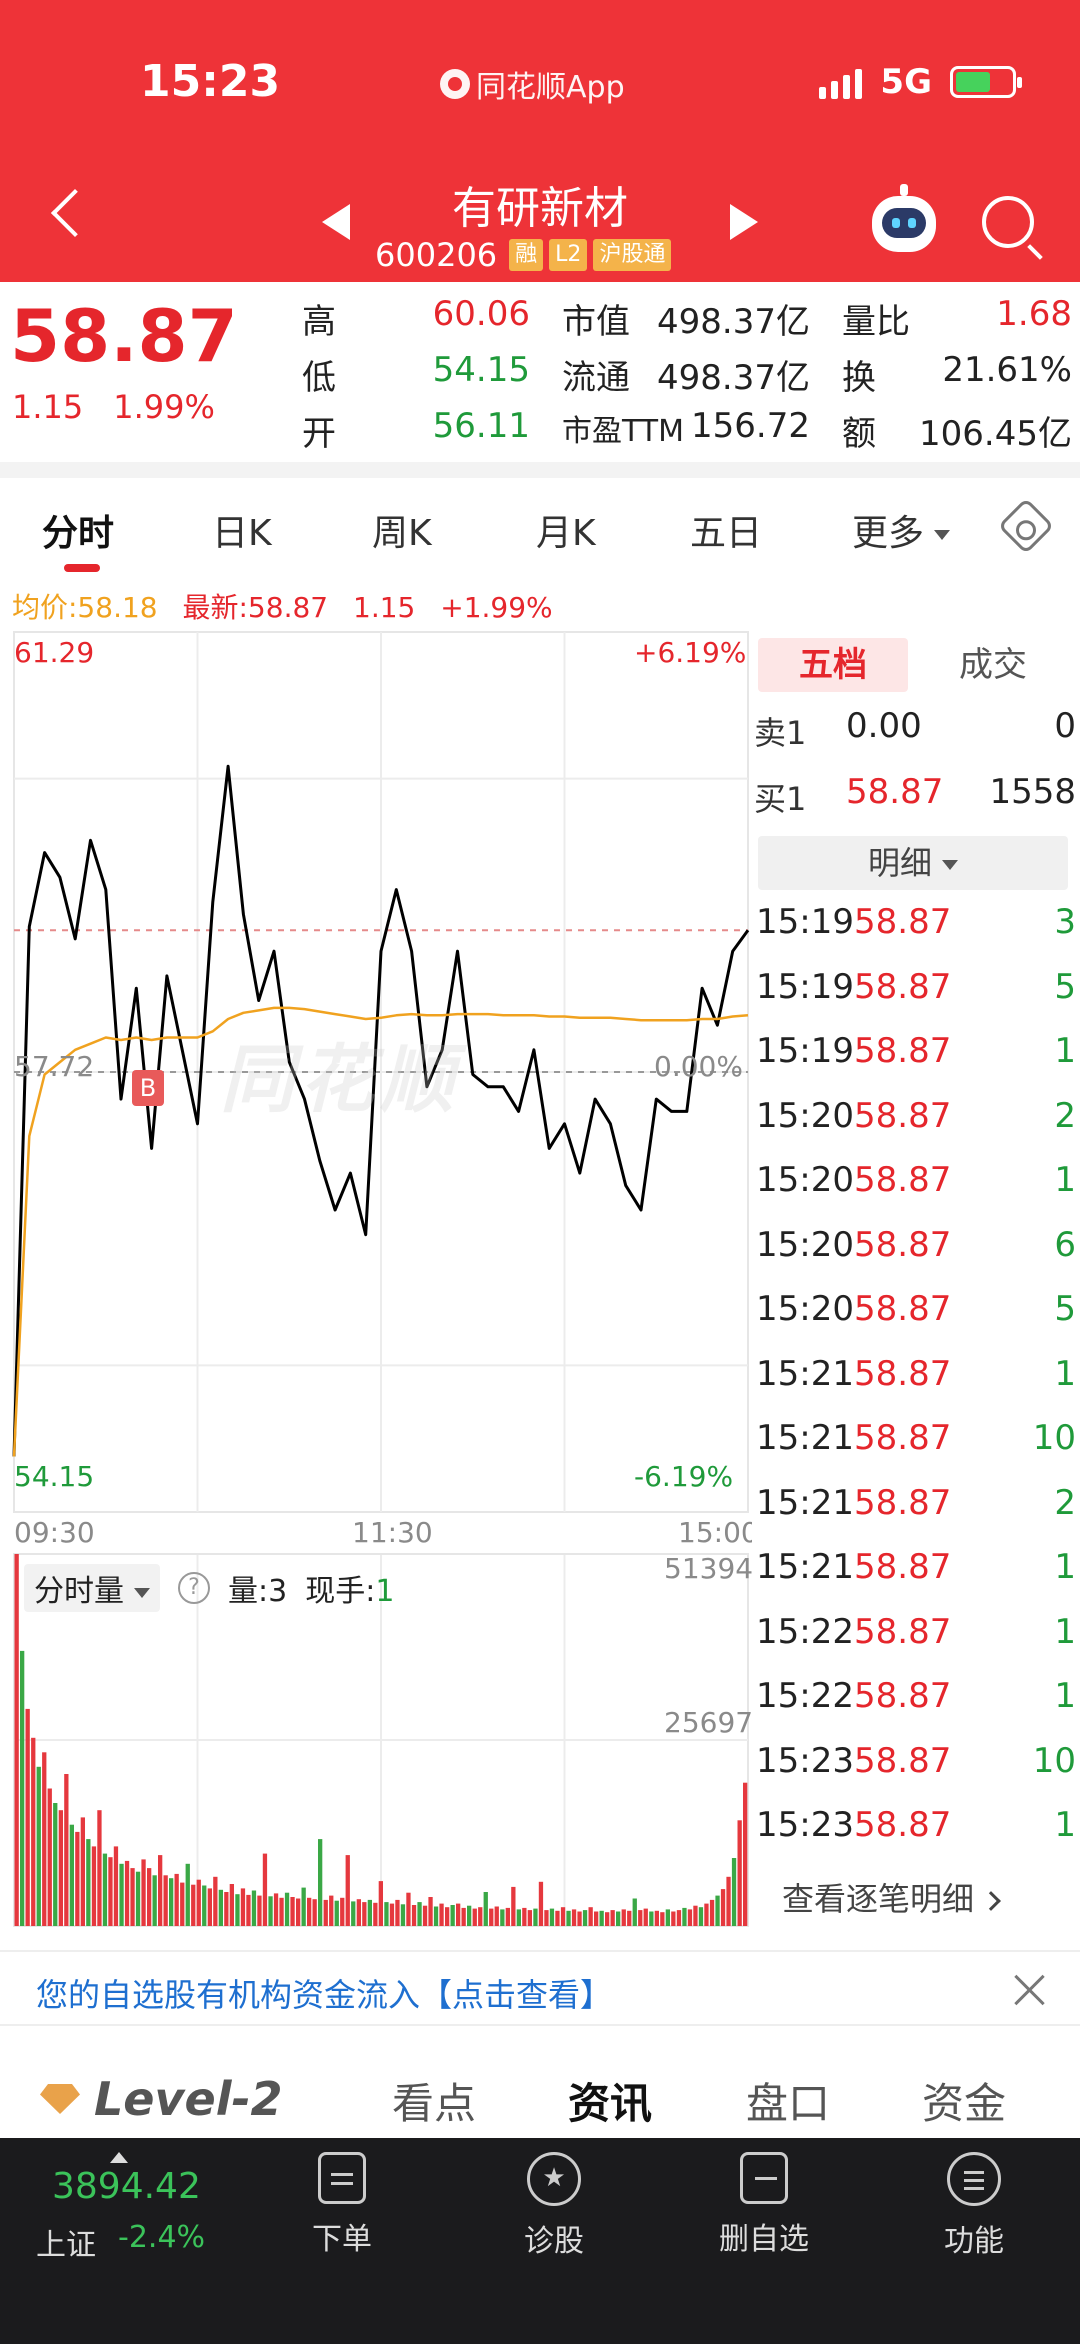 This screenshot has height=2344, width=1080. What do you see at coordinates (901, 530) in the screenshot?
I see `tab-more: 更多` at bounding box center [901, 530].